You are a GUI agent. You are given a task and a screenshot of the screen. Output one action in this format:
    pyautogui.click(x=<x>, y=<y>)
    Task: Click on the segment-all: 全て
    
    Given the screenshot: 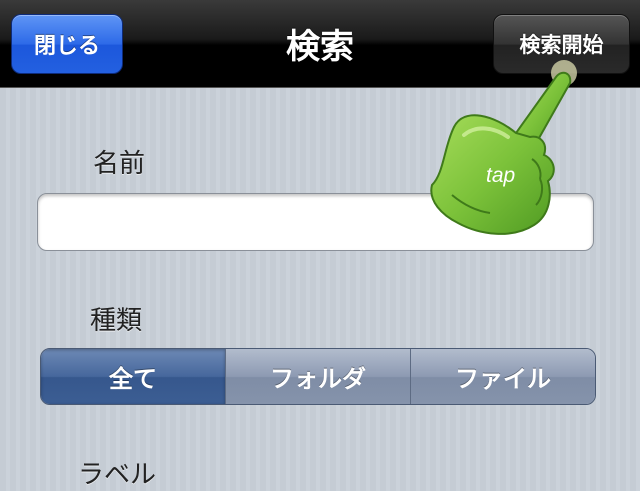 What is the action you would take?
    pyautogui.click(x=133, y=376)
    